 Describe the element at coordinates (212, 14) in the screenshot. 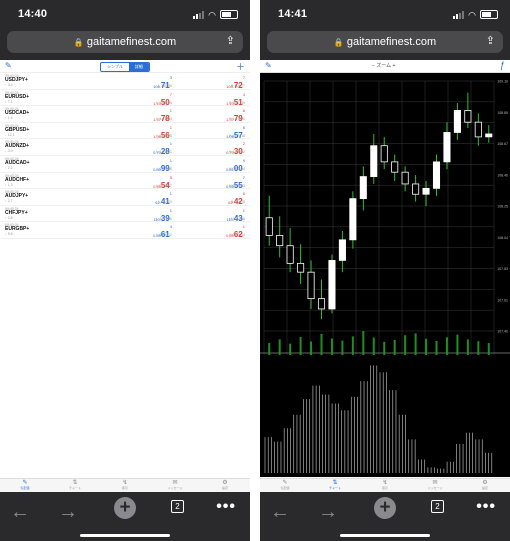

I see `wifi-icon: ◠` at that location.